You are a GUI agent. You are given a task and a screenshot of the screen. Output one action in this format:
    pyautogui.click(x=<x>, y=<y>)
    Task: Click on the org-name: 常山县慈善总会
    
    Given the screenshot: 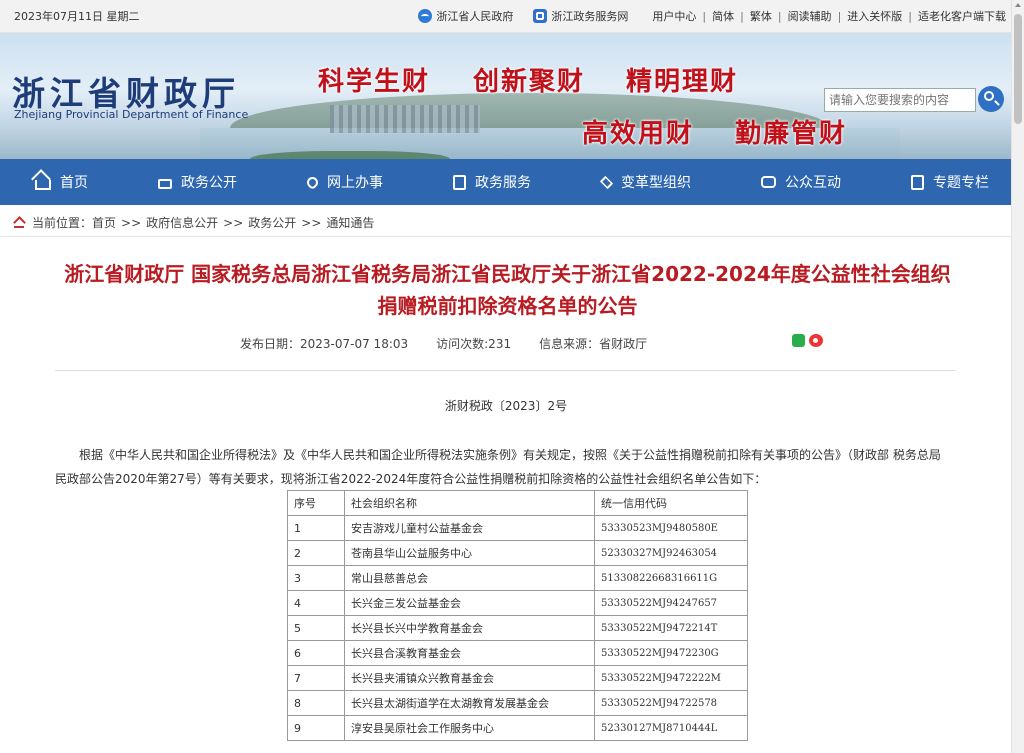 What is the action you would take?
    pyautogui.click(x=469, y=578)
    